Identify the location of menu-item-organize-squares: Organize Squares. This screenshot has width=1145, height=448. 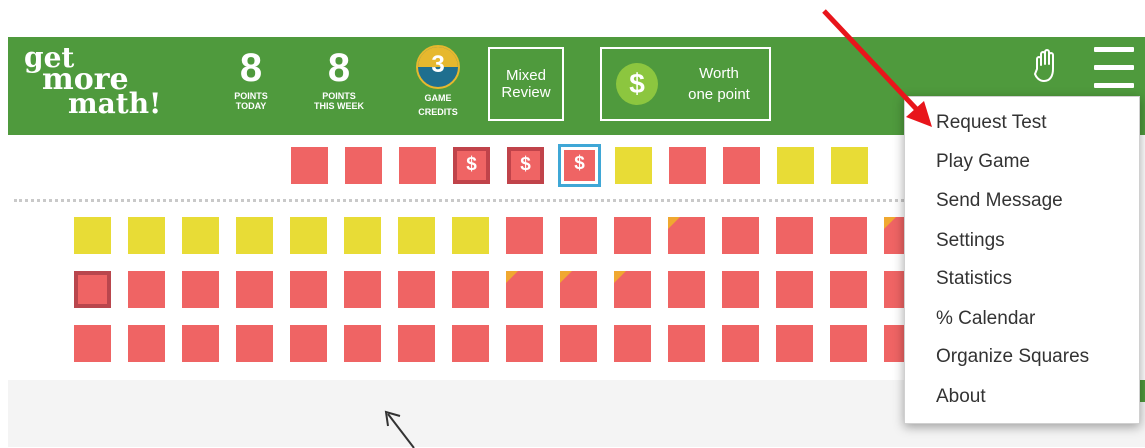
(1012, 357).